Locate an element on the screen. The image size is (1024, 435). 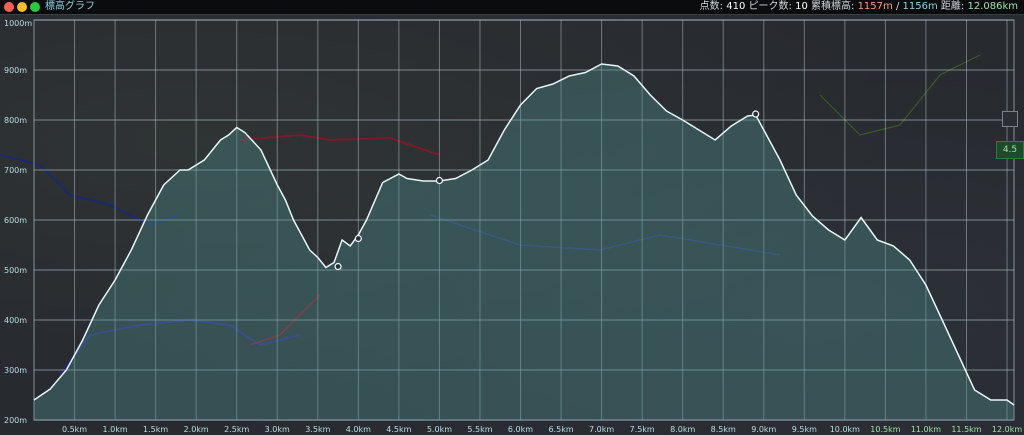
x-tick-label: 11.0km is located at coordinates (926, 429).